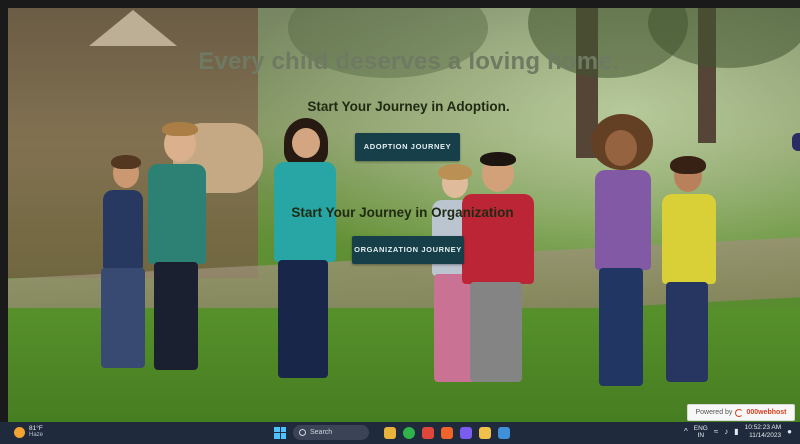  I want to click on language-indicator: ENG IN, so click(701, 432).